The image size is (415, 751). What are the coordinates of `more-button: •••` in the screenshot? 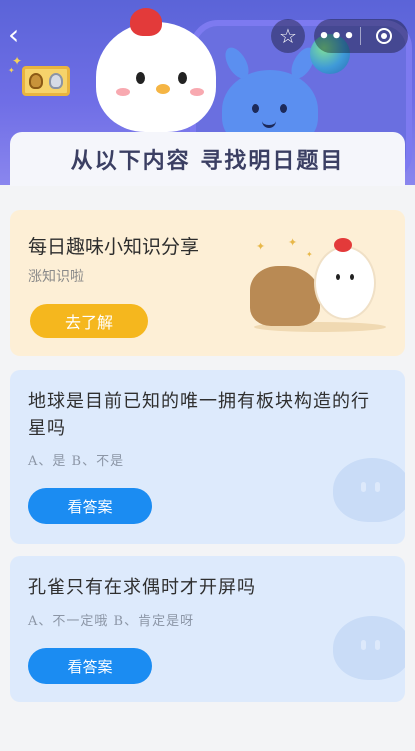 It's located at (337, 36).